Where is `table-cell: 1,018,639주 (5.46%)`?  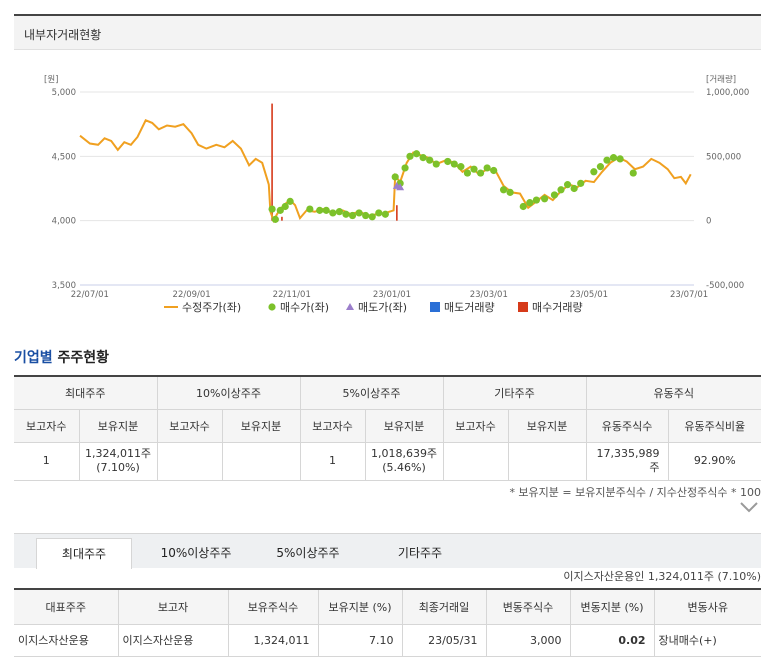 table-cell: 1,018,639주 (5.46%) is located at coordinates (404, 461).